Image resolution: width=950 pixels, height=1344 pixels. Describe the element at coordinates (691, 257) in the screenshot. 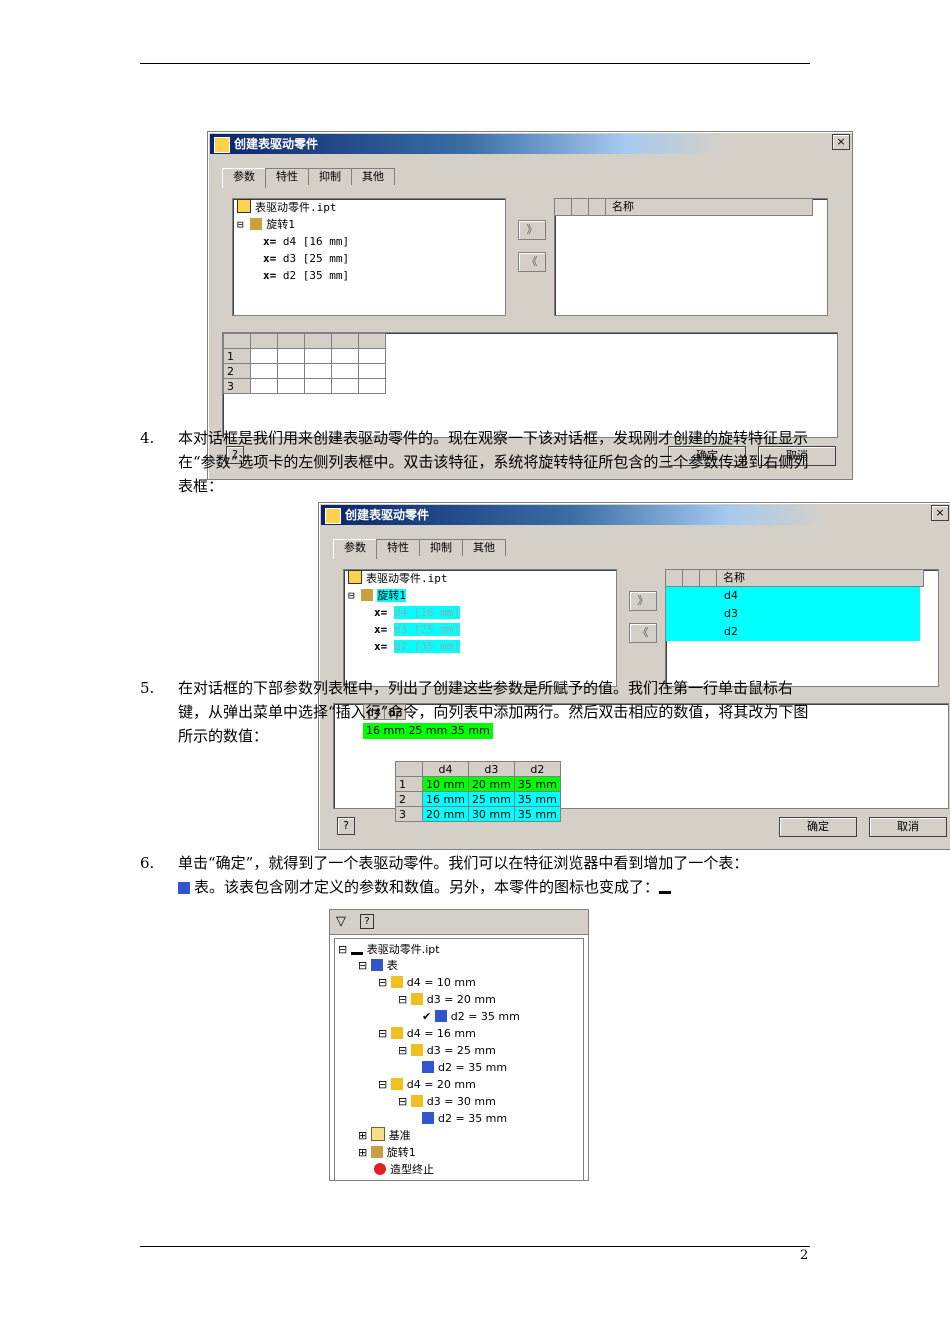

I see `selected-params-list: 名称` at that location.